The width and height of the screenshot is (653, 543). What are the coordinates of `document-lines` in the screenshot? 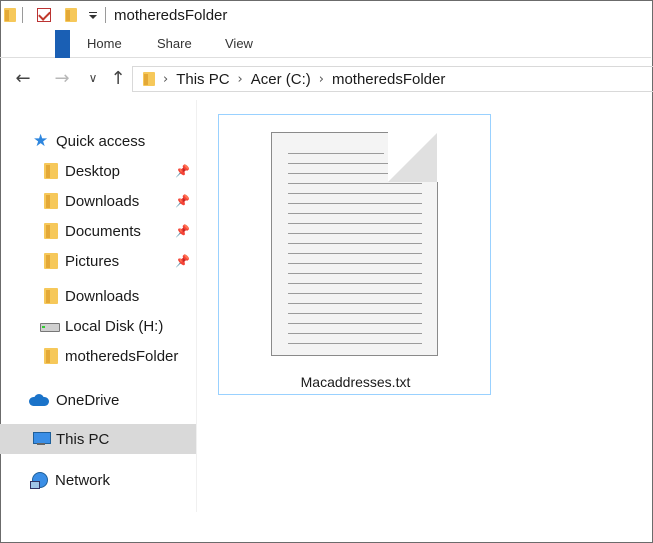 It's located at (355, 253).